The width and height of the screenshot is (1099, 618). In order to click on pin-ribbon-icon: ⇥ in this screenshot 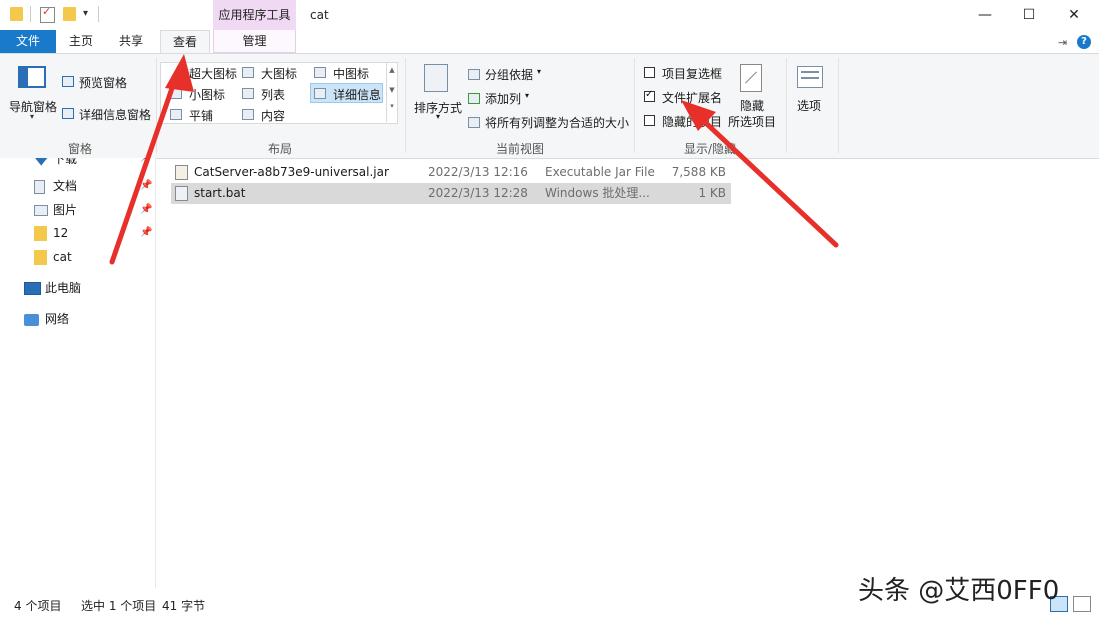, I will do `click(1062, 42)`.